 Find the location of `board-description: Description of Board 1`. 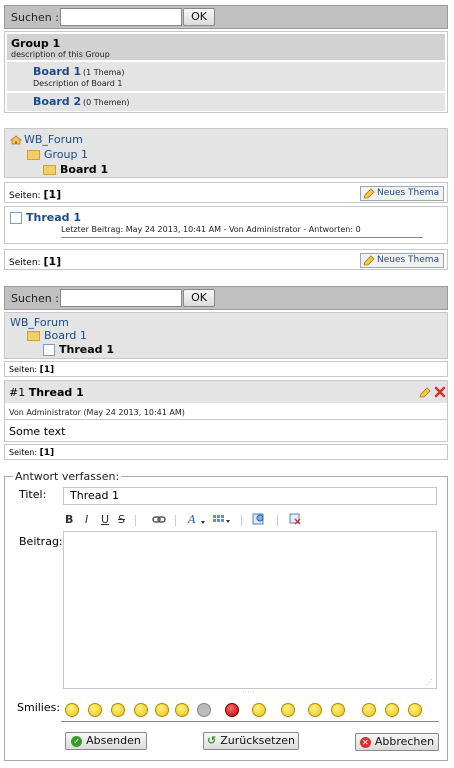

board-description: Description of Board 1 is located at coordinates (78, 83).